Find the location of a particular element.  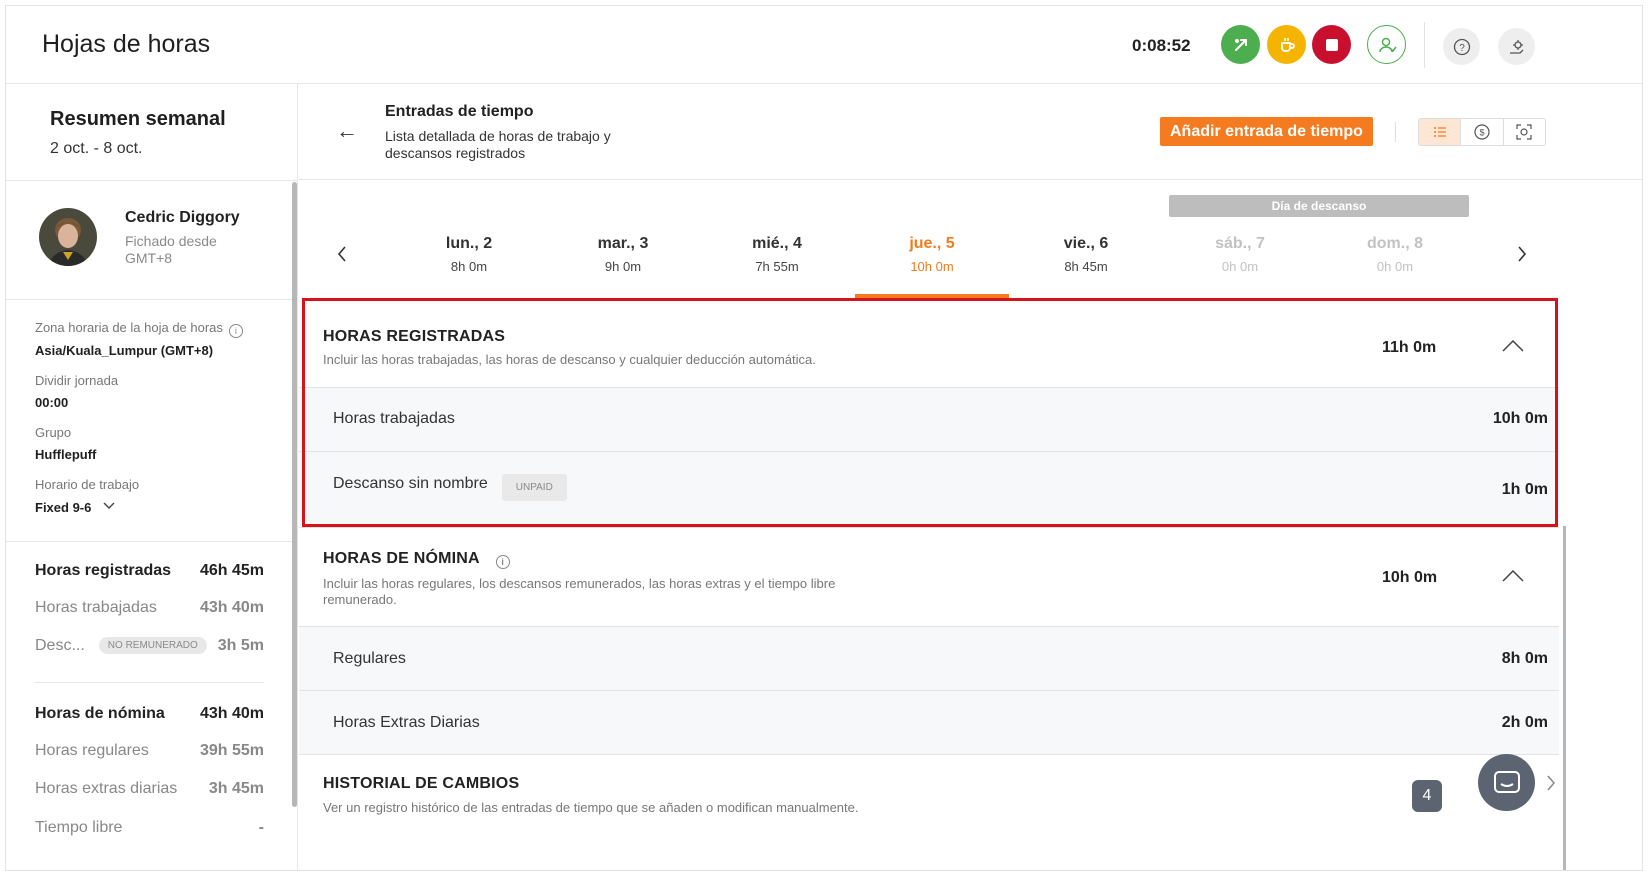

pay-view-button: $ is located at coordinates (1482, 132).